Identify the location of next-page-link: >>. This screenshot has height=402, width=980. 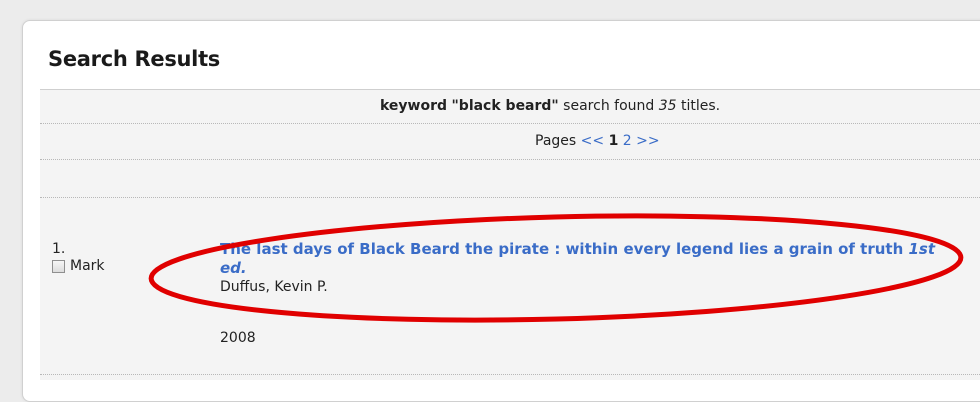
(647, 141).